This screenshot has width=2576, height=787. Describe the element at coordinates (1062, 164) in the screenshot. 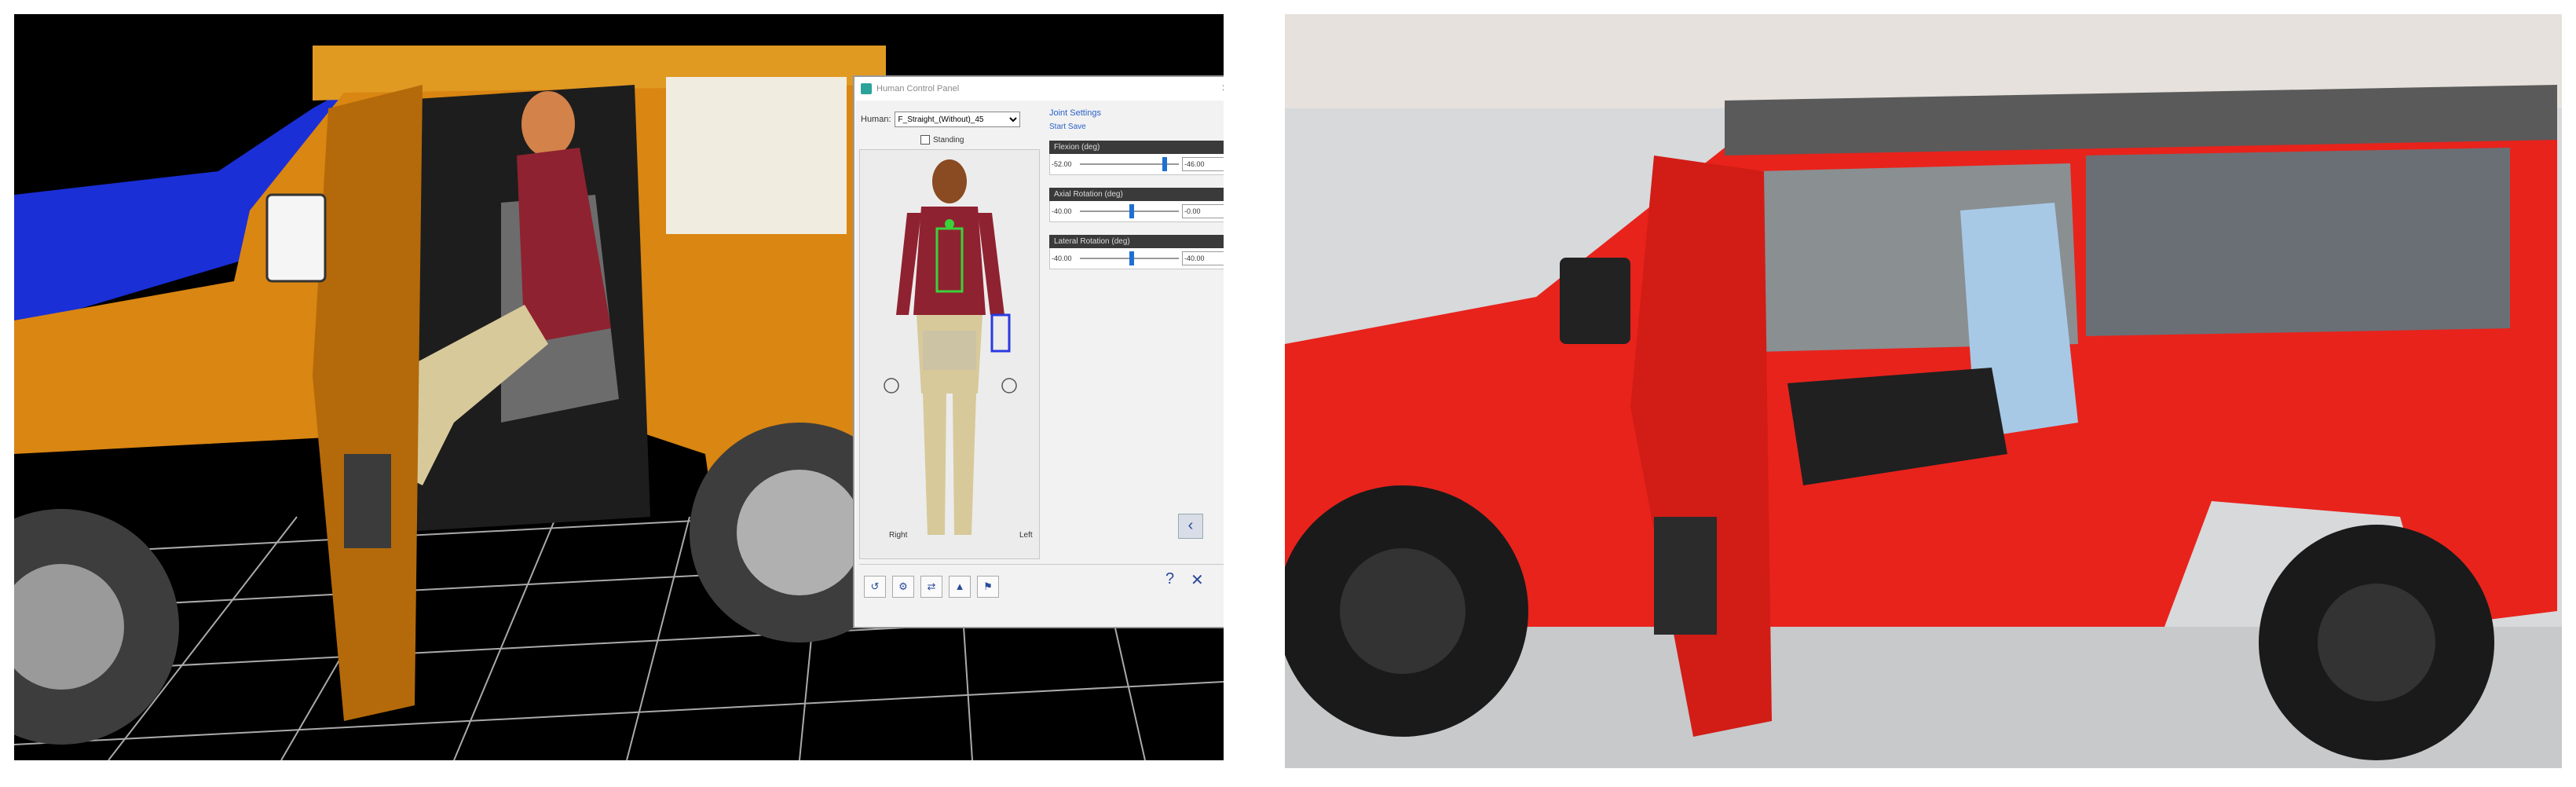

I see `flexion-min: -52.00` at that location.